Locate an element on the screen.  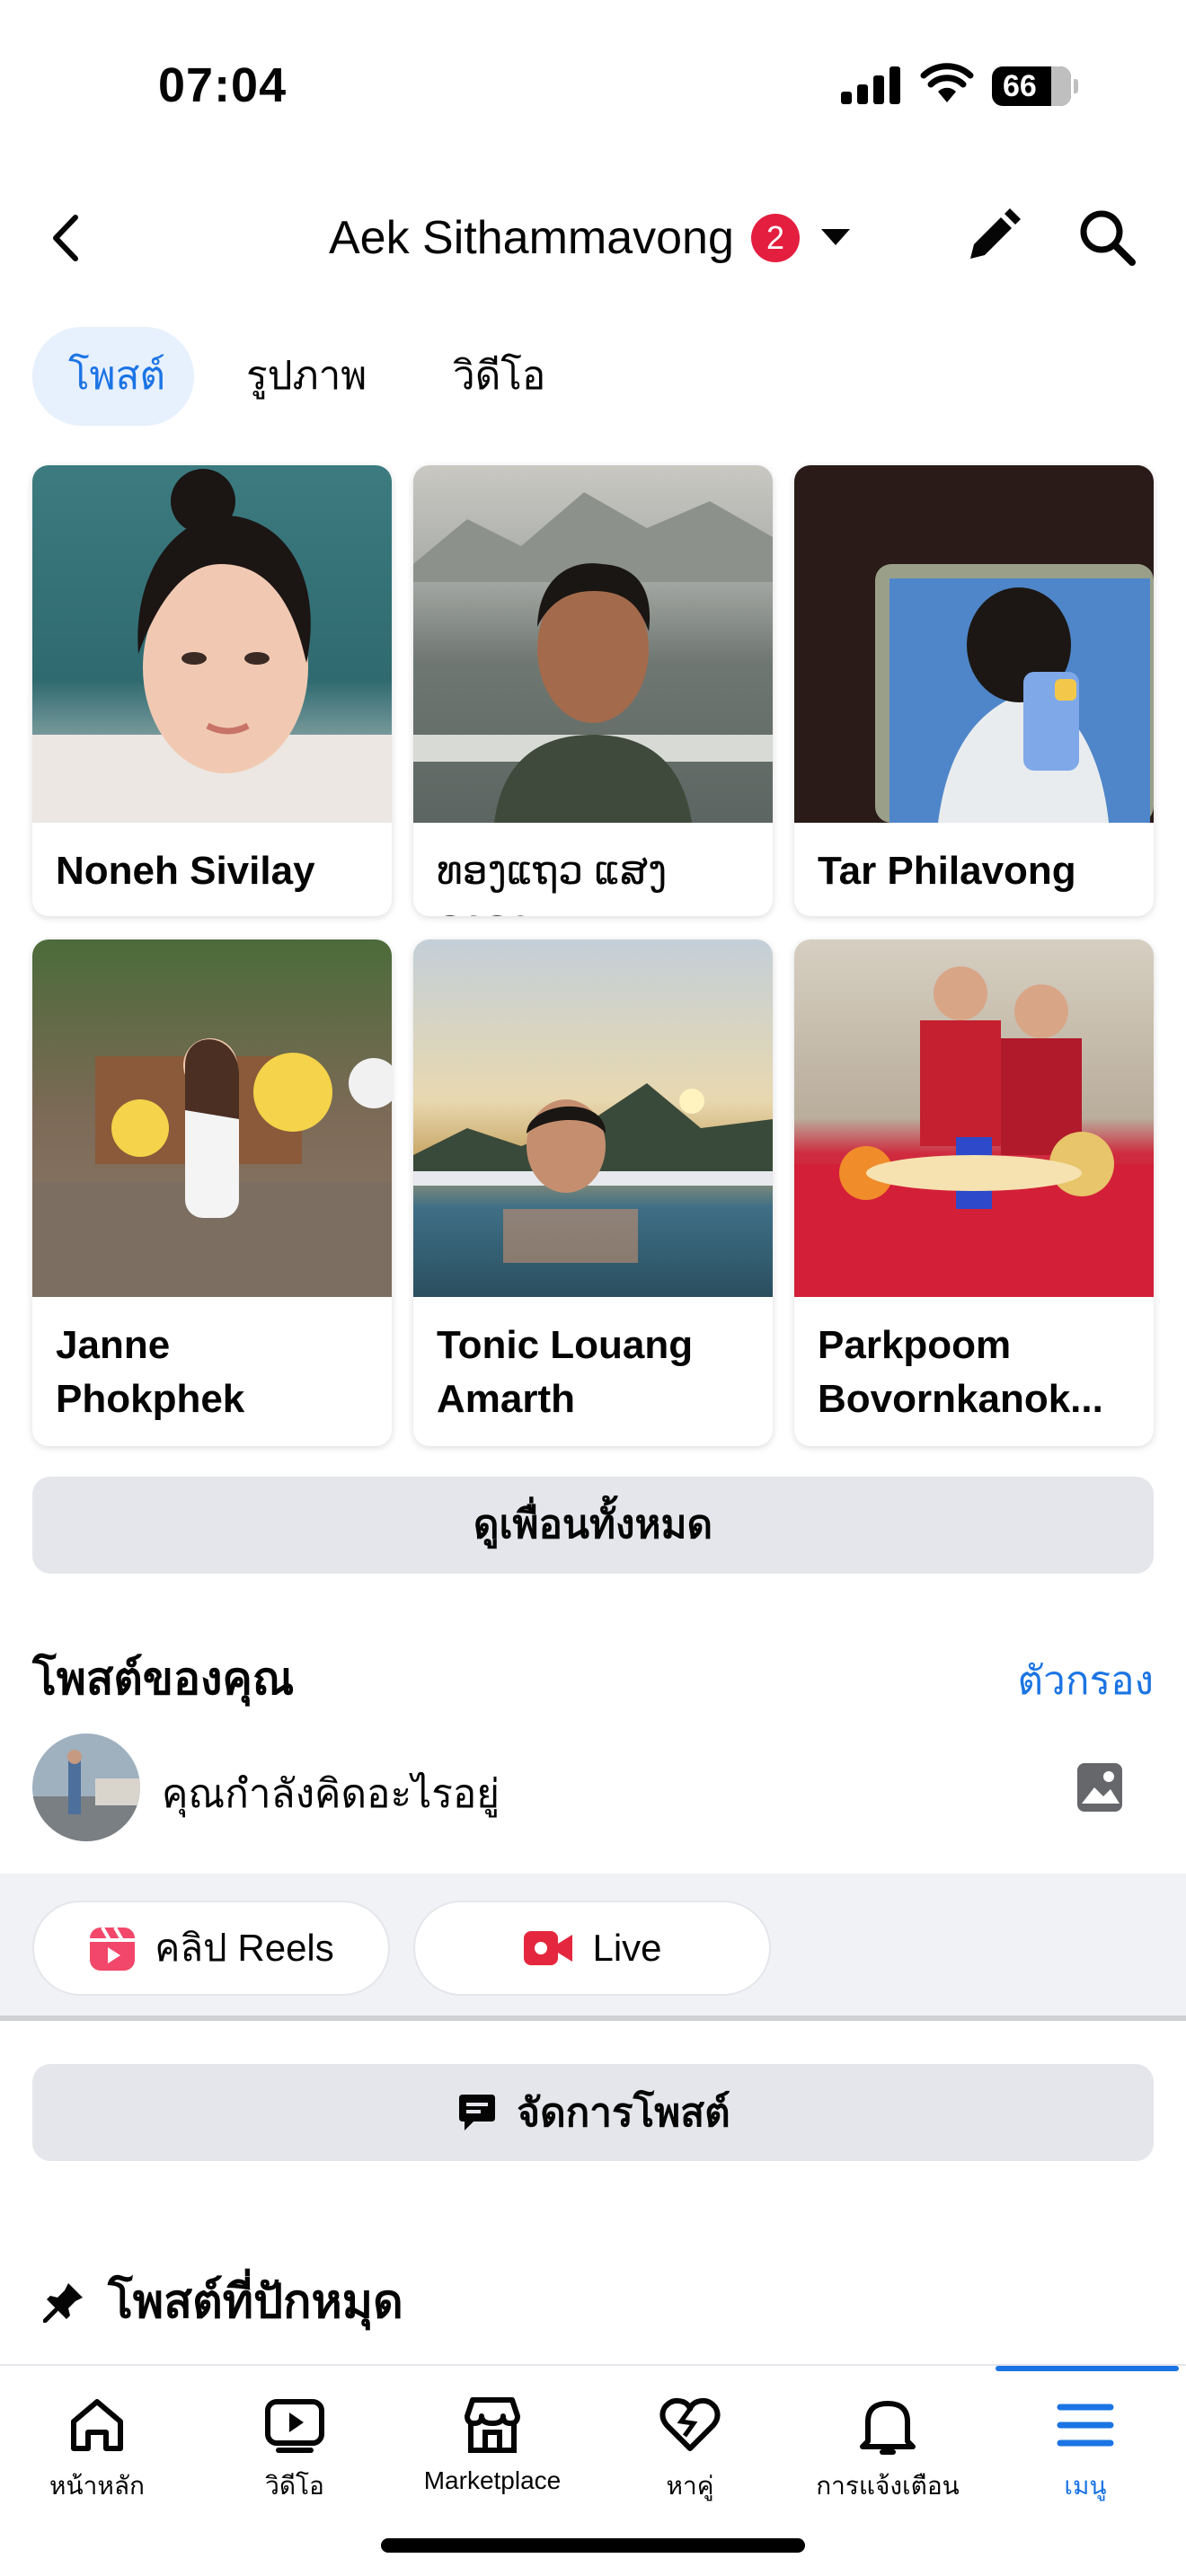
profile-header: Aek Sithammavong 2 is located at coordinates (593, 238).